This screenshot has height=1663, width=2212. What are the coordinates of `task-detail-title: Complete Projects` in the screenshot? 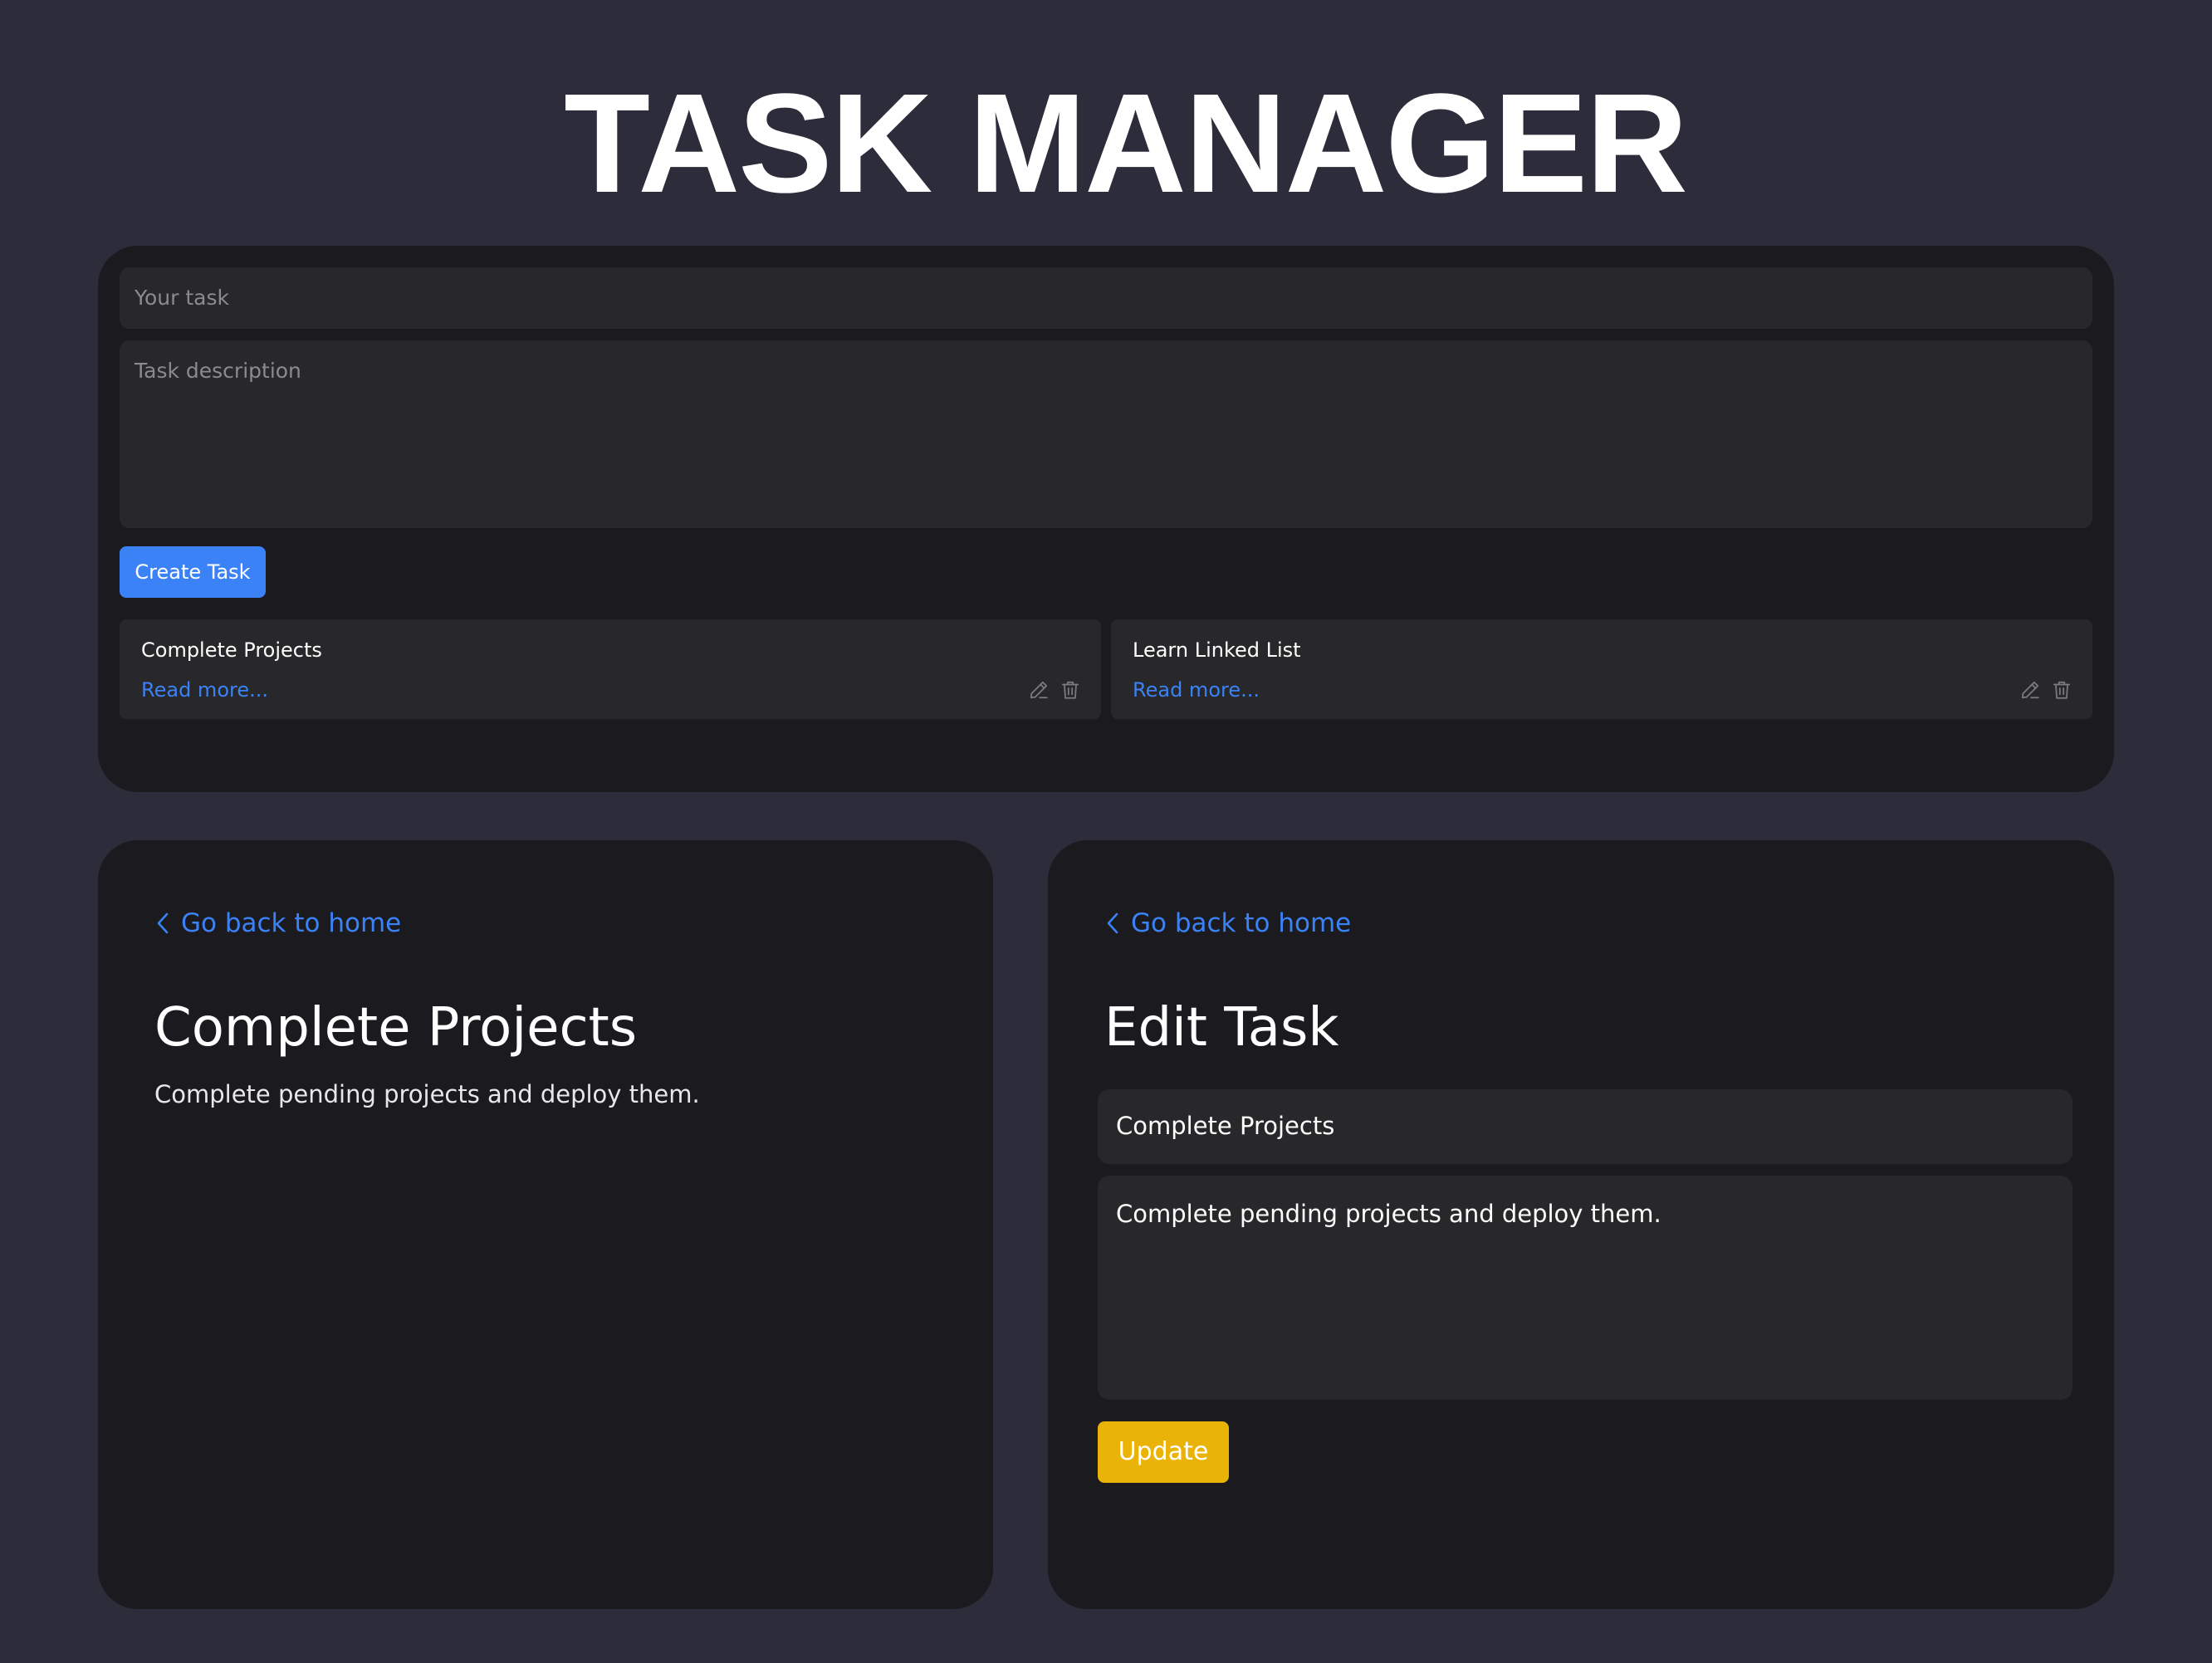 It's located at (396, 1028).